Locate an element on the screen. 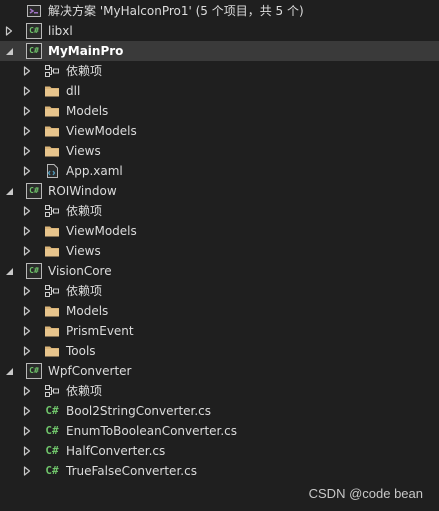 The width and height of the screenshot is (439, 511). tree-item-label: WpfConverter is located at coordinates (90, 371).